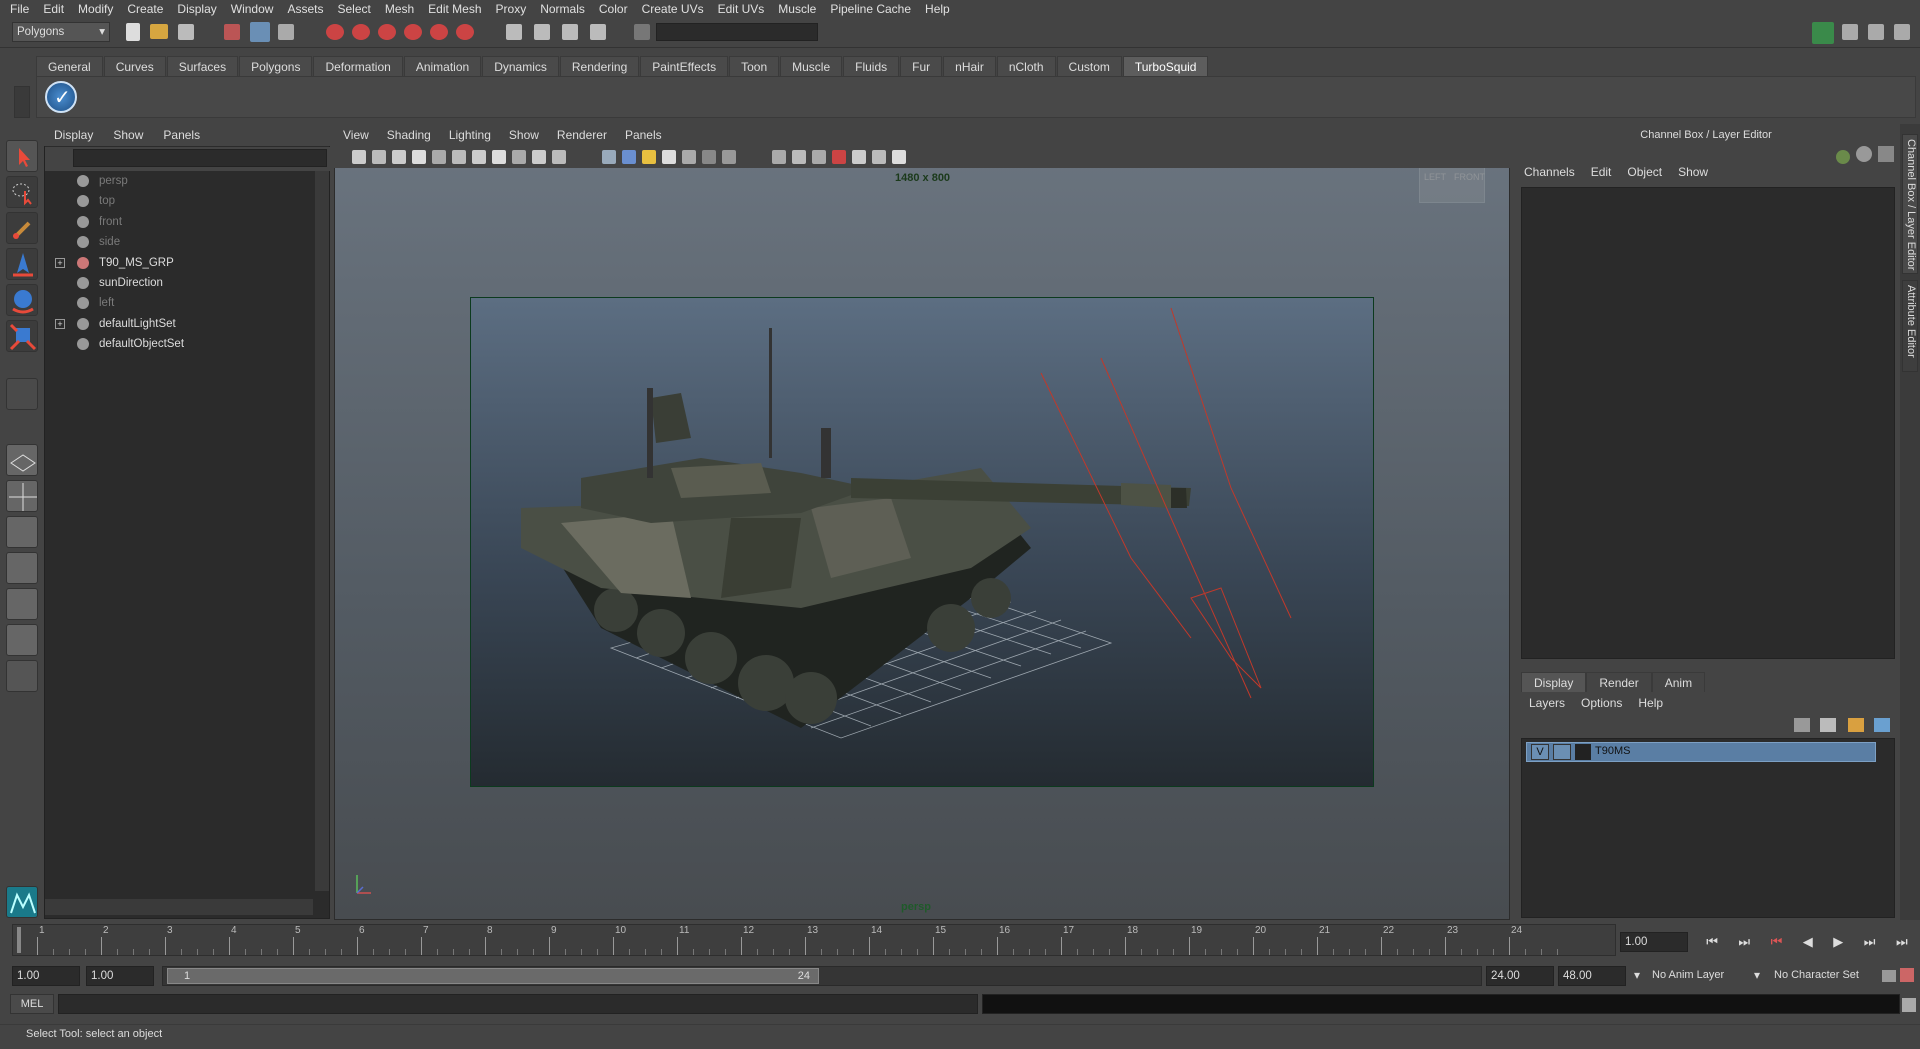  Describe the element at coordinates (822, 976) in the screenshot. I see `range-slider-track: 1 24` at that location.